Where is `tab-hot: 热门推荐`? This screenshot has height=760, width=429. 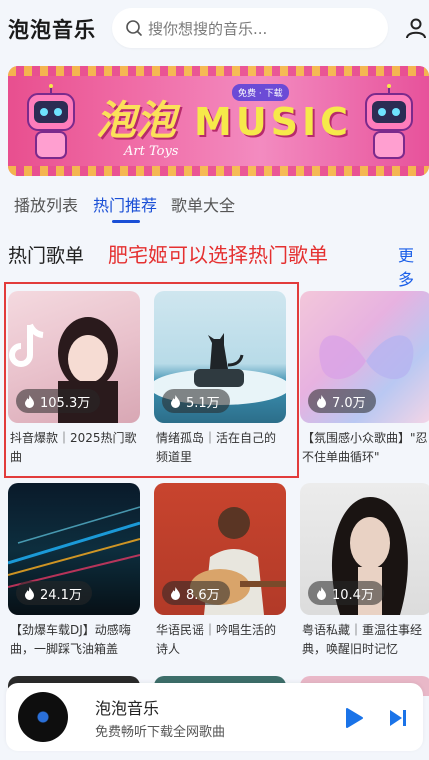 tab-hot: 热门推荐 is located at coordinates (125, 204).